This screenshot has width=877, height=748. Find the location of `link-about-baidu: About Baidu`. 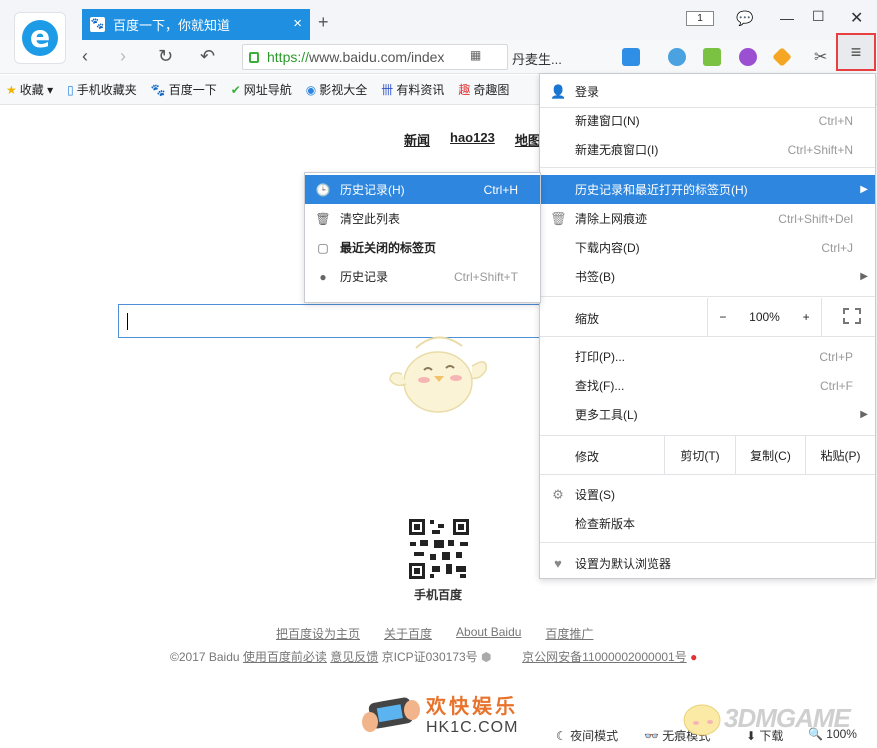

link-about-baidu: About Baidu is located at coordinates (488, 633).